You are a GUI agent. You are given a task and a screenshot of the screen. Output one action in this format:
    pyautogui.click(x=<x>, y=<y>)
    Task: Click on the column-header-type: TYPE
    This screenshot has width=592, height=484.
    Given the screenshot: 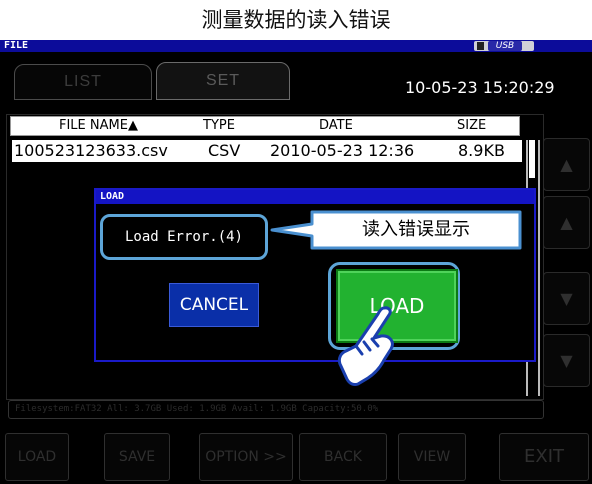 What is the action you would take?
    pyautogui.click(x=219, y=126)
    